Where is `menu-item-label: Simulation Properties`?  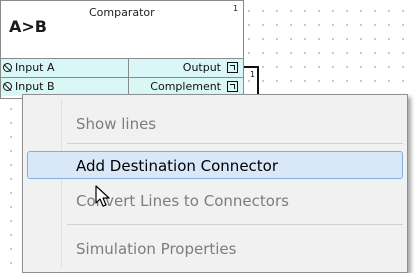 menu-item-label: Simulation Properties is located at coordinates (156, 249).